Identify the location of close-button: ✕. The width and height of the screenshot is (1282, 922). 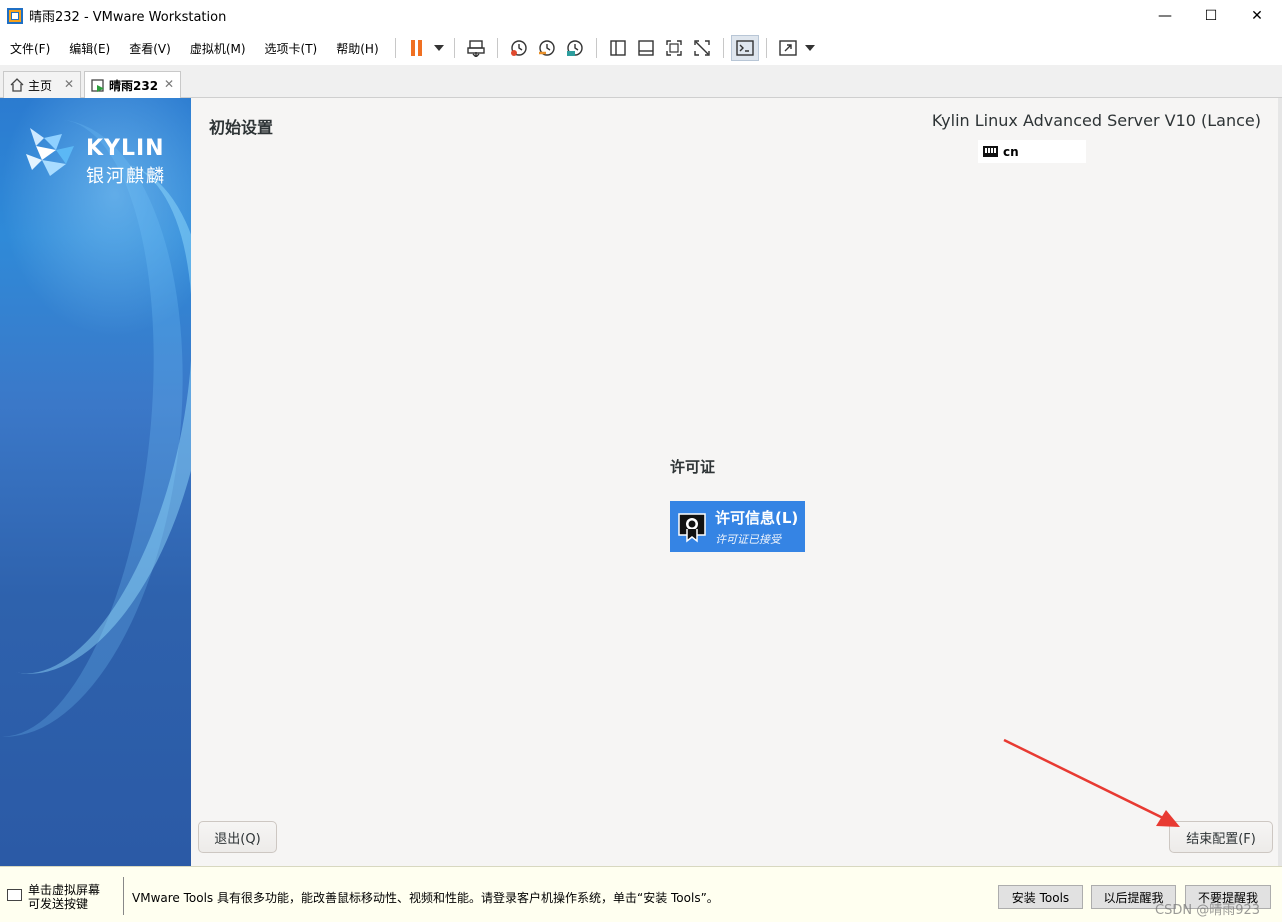
(1257, 15).